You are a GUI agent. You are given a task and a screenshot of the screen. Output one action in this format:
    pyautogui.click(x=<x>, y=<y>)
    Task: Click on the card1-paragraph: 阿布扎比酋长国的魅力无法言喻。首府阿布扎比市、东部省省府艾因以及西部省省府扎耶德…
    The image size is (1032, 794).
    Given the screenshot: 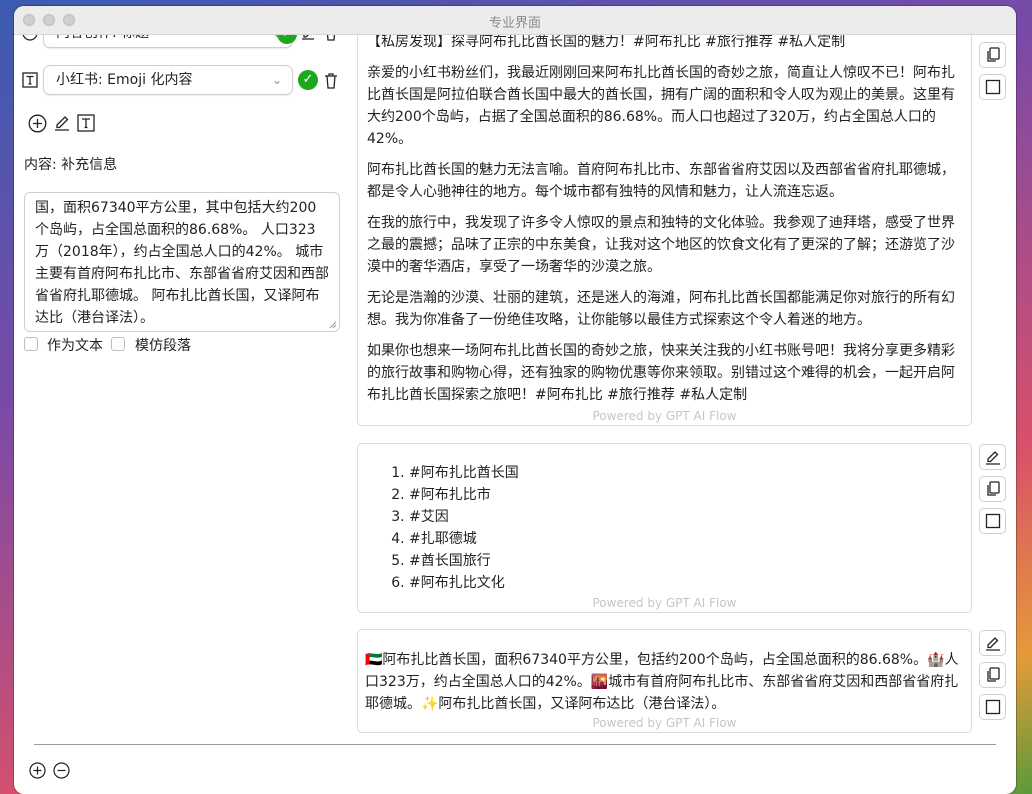 What is the action you would take?
    pyautogui.click(x=661, y=181)
    